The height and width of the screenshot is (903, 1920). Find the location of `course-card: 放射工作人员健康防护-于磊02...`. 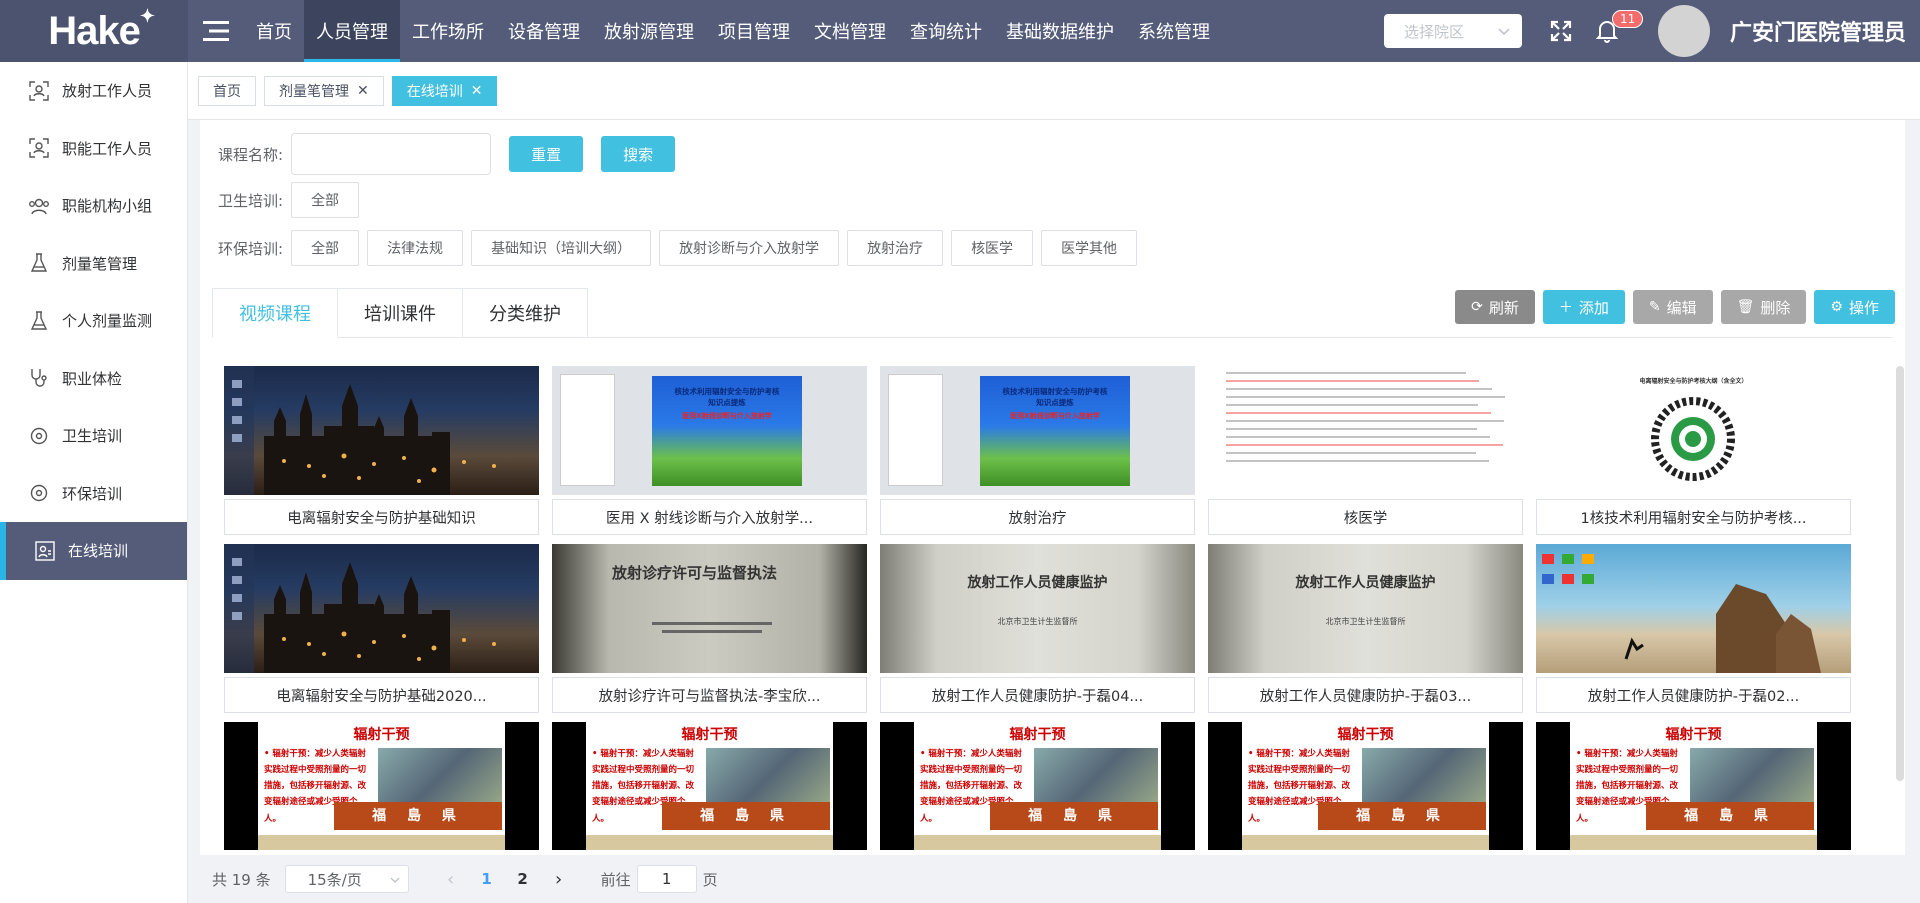

course-card: 放射工作人员健康防护-于磊02... is located at coordinates (1693, 628).